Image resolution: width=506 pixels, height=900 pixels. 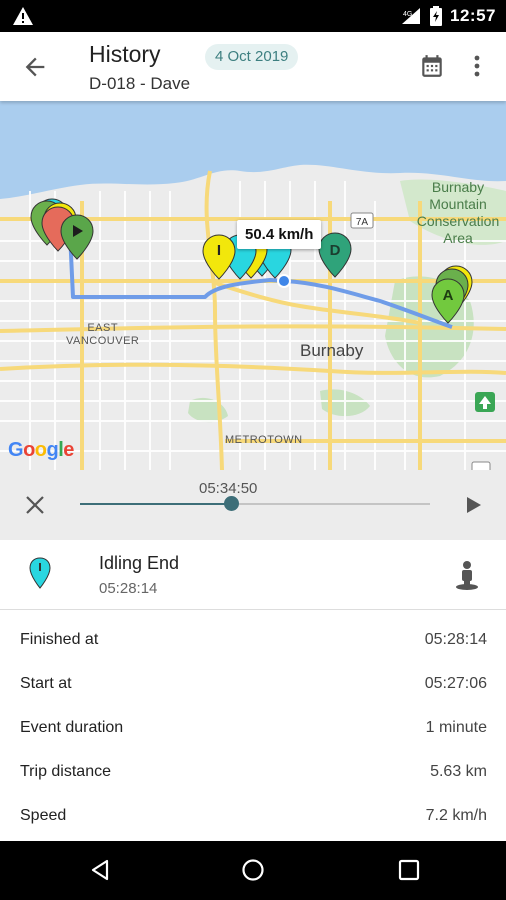 I want to click on person-pin-icon, so click(x=467, y=575).